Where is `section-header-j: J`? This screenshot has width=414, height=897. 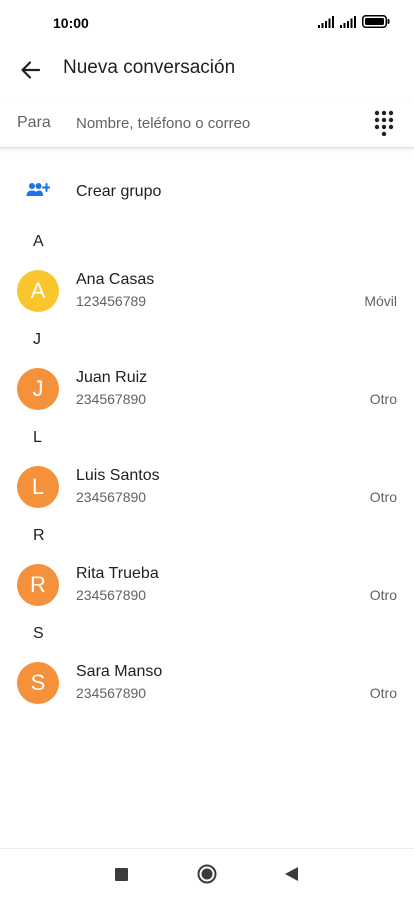 section-header-j: J is located at coordinates (37, 339).